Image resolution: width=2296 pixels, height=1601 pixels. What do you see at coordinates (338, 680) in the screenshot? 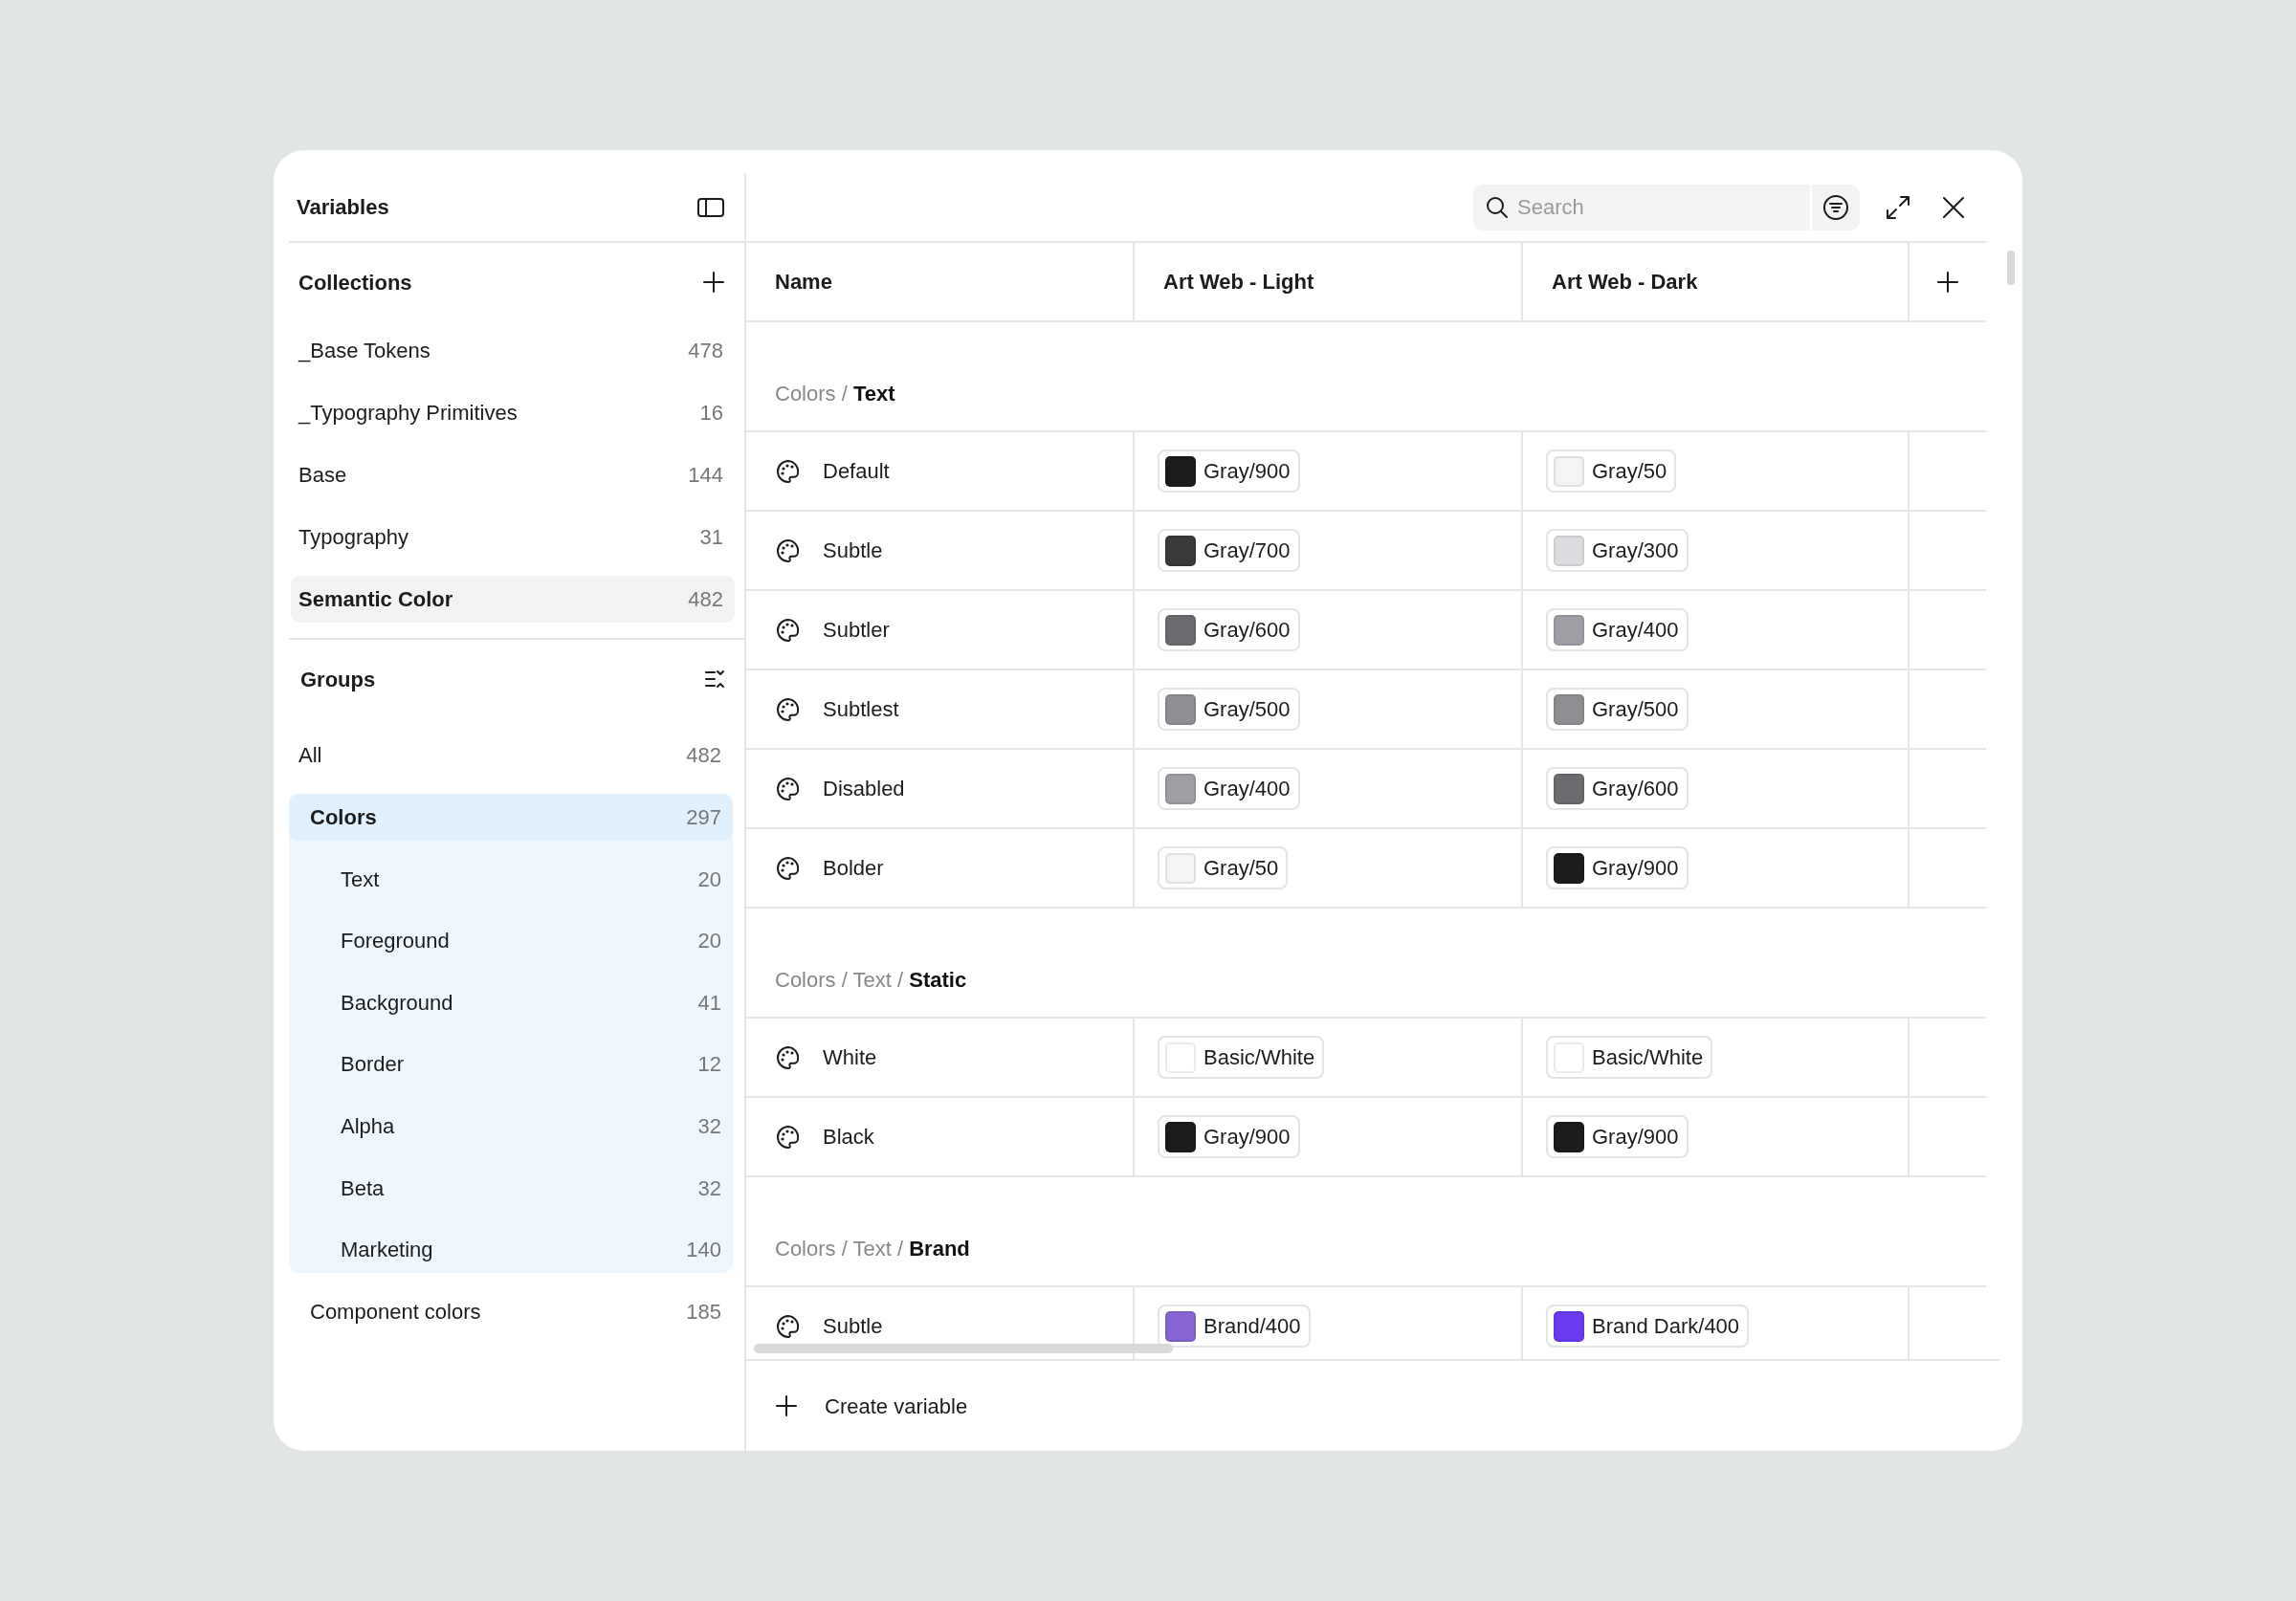
I see `section-title: Groups` at bounding box center [338, 680].